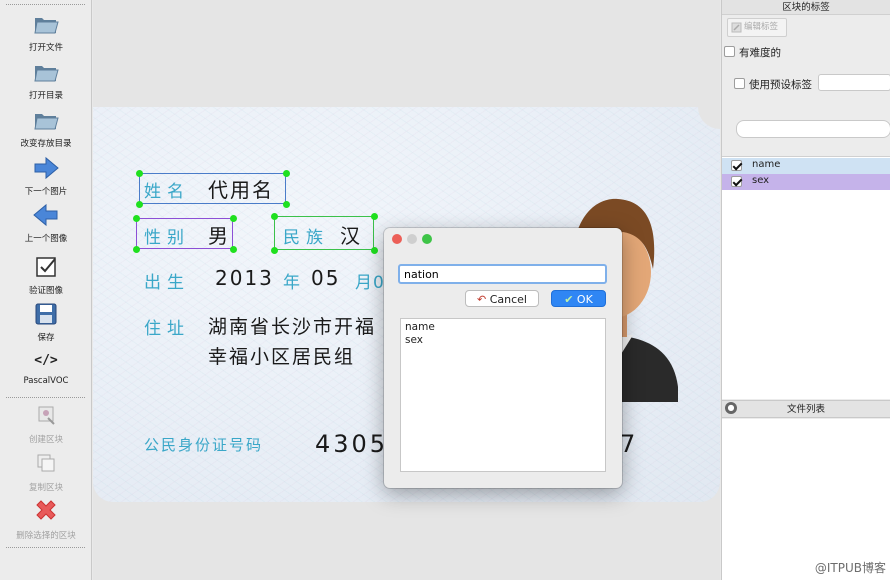 This screenshot has height=580, width=890. I want to click on card-year-char: 年, so click(294, 283).